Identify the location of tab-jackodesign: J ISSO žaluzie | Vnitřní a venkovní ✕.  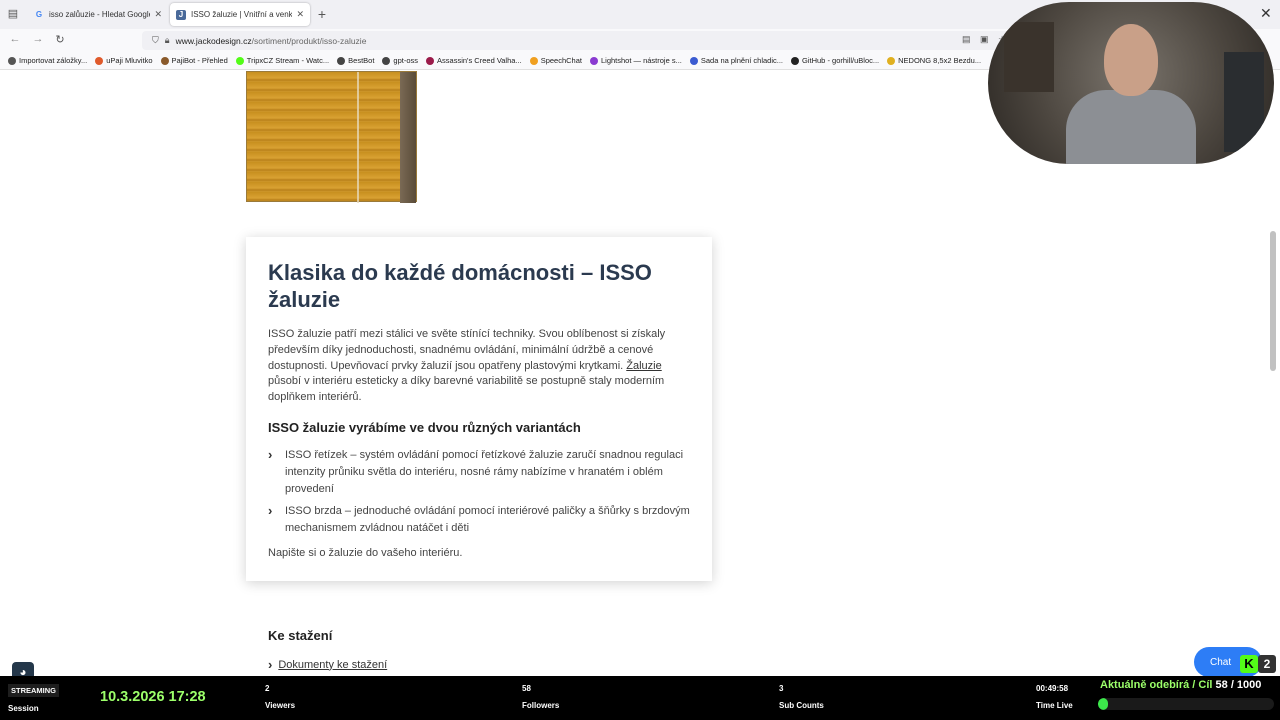
(240, 14).